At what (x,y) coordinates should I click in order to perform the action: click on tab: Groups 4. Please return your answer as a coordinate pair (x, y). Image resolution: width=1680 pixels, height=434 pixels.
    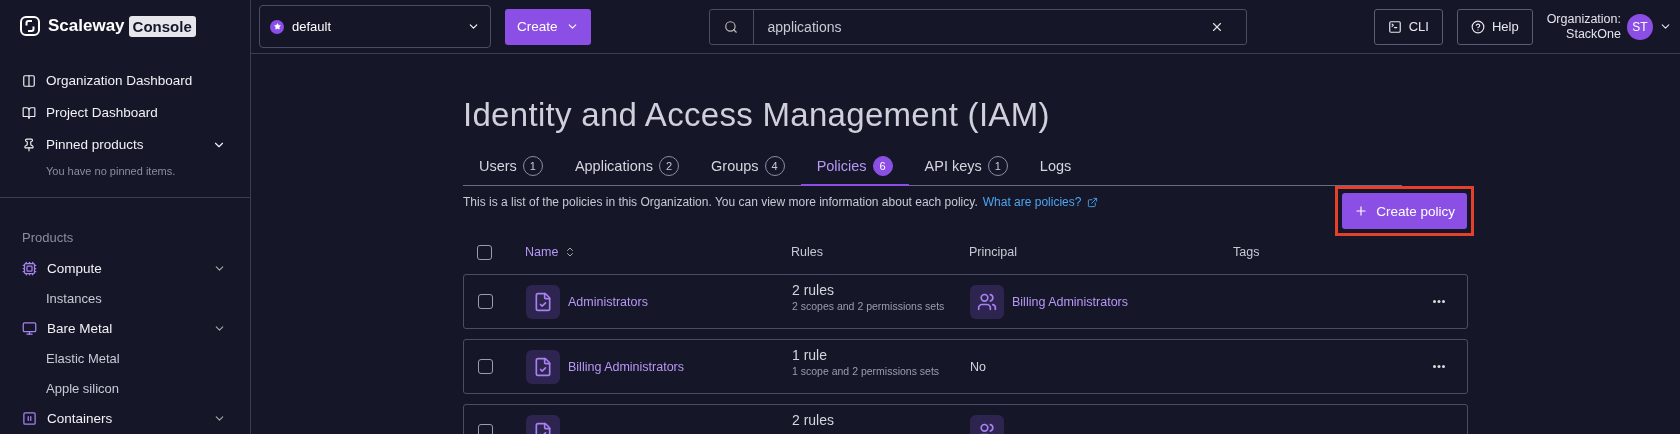
    Looking at the image, I should click on (748, 168).